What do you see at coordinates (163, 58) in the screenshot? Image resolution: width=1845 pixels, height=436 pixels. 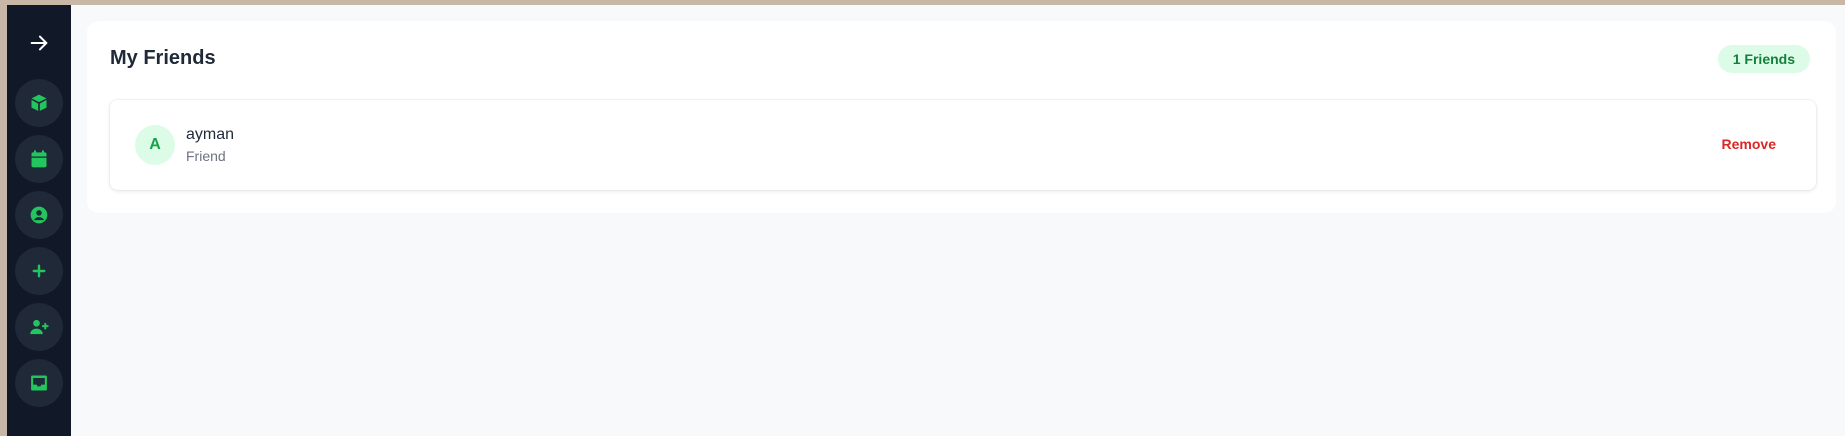 I see `page-title: My Friends` at bounding box center [163, 58].